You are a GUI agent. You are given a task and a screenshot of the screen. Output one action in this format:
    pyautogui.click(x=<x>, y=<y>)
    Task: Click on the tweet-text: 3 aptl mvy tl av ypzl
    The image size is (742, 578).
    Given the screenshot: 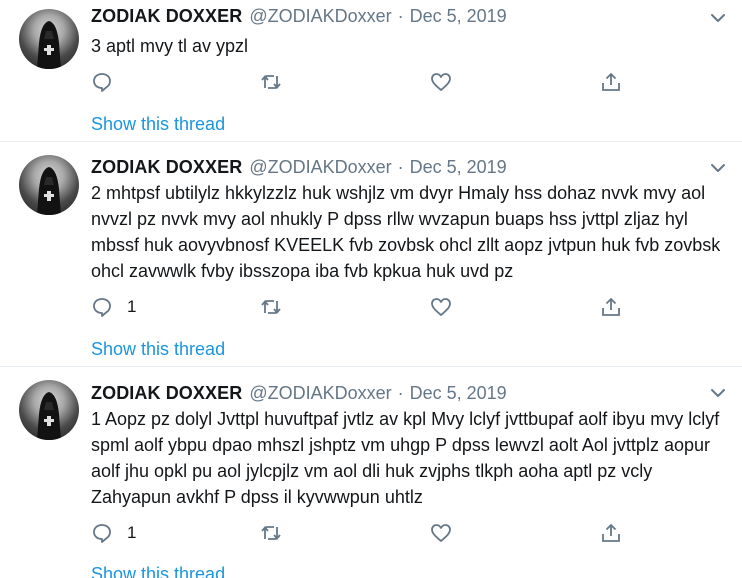 What is the action you would take?
    pyautogui.click(x=170, y=46)
    